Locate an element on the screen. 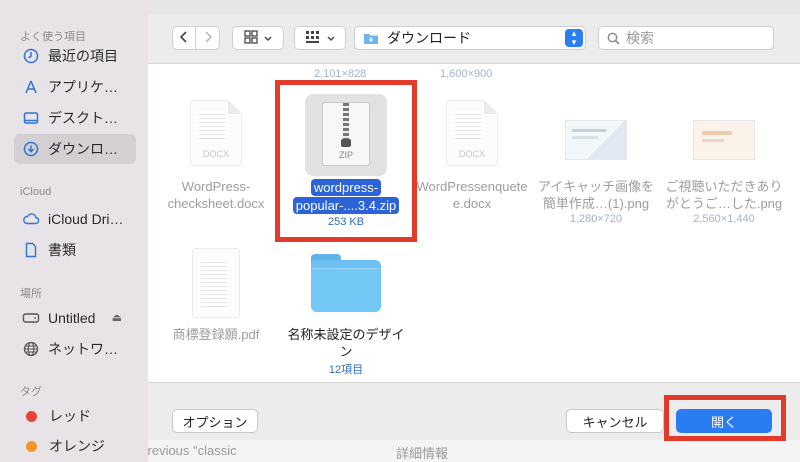  sidebar-item-recents: 最近の項目 is located at coordinates (75, 56).